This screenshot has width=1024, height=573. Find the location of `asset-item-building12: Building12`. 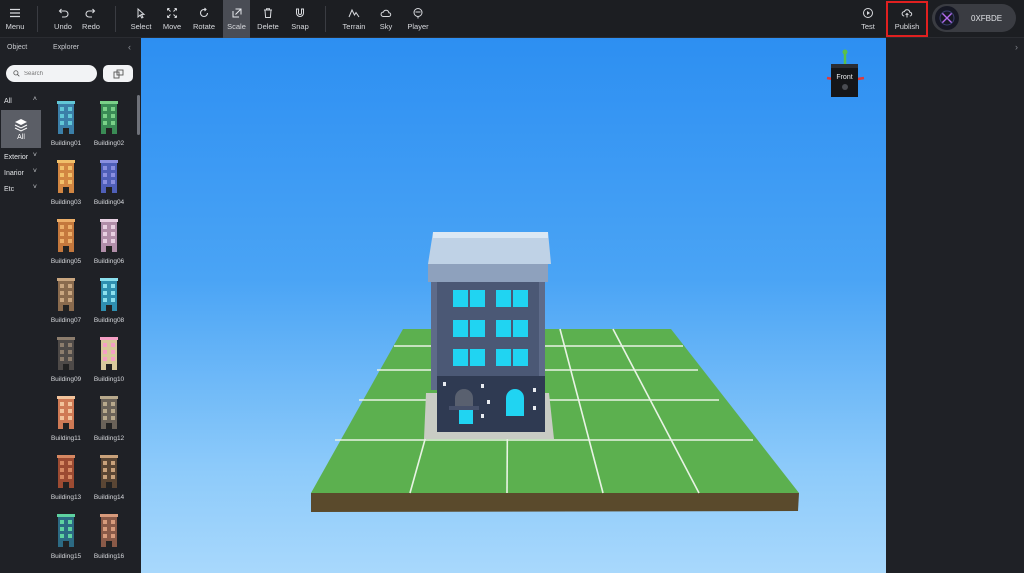

asset-item-building12: Building12 is located at coordinates (109, 421).